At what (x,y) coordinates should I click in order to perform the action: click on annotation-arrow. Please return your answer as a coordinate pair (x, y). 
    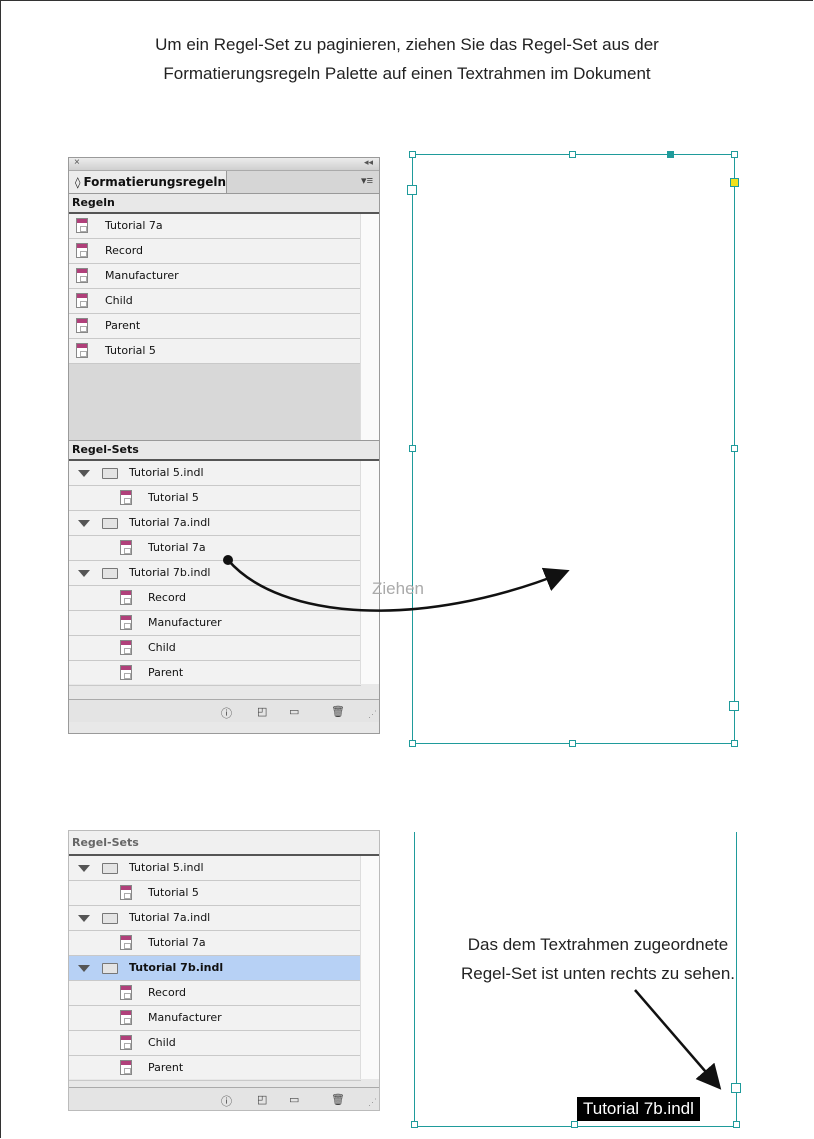
    Looking at the image, I should click on (678, 1039).